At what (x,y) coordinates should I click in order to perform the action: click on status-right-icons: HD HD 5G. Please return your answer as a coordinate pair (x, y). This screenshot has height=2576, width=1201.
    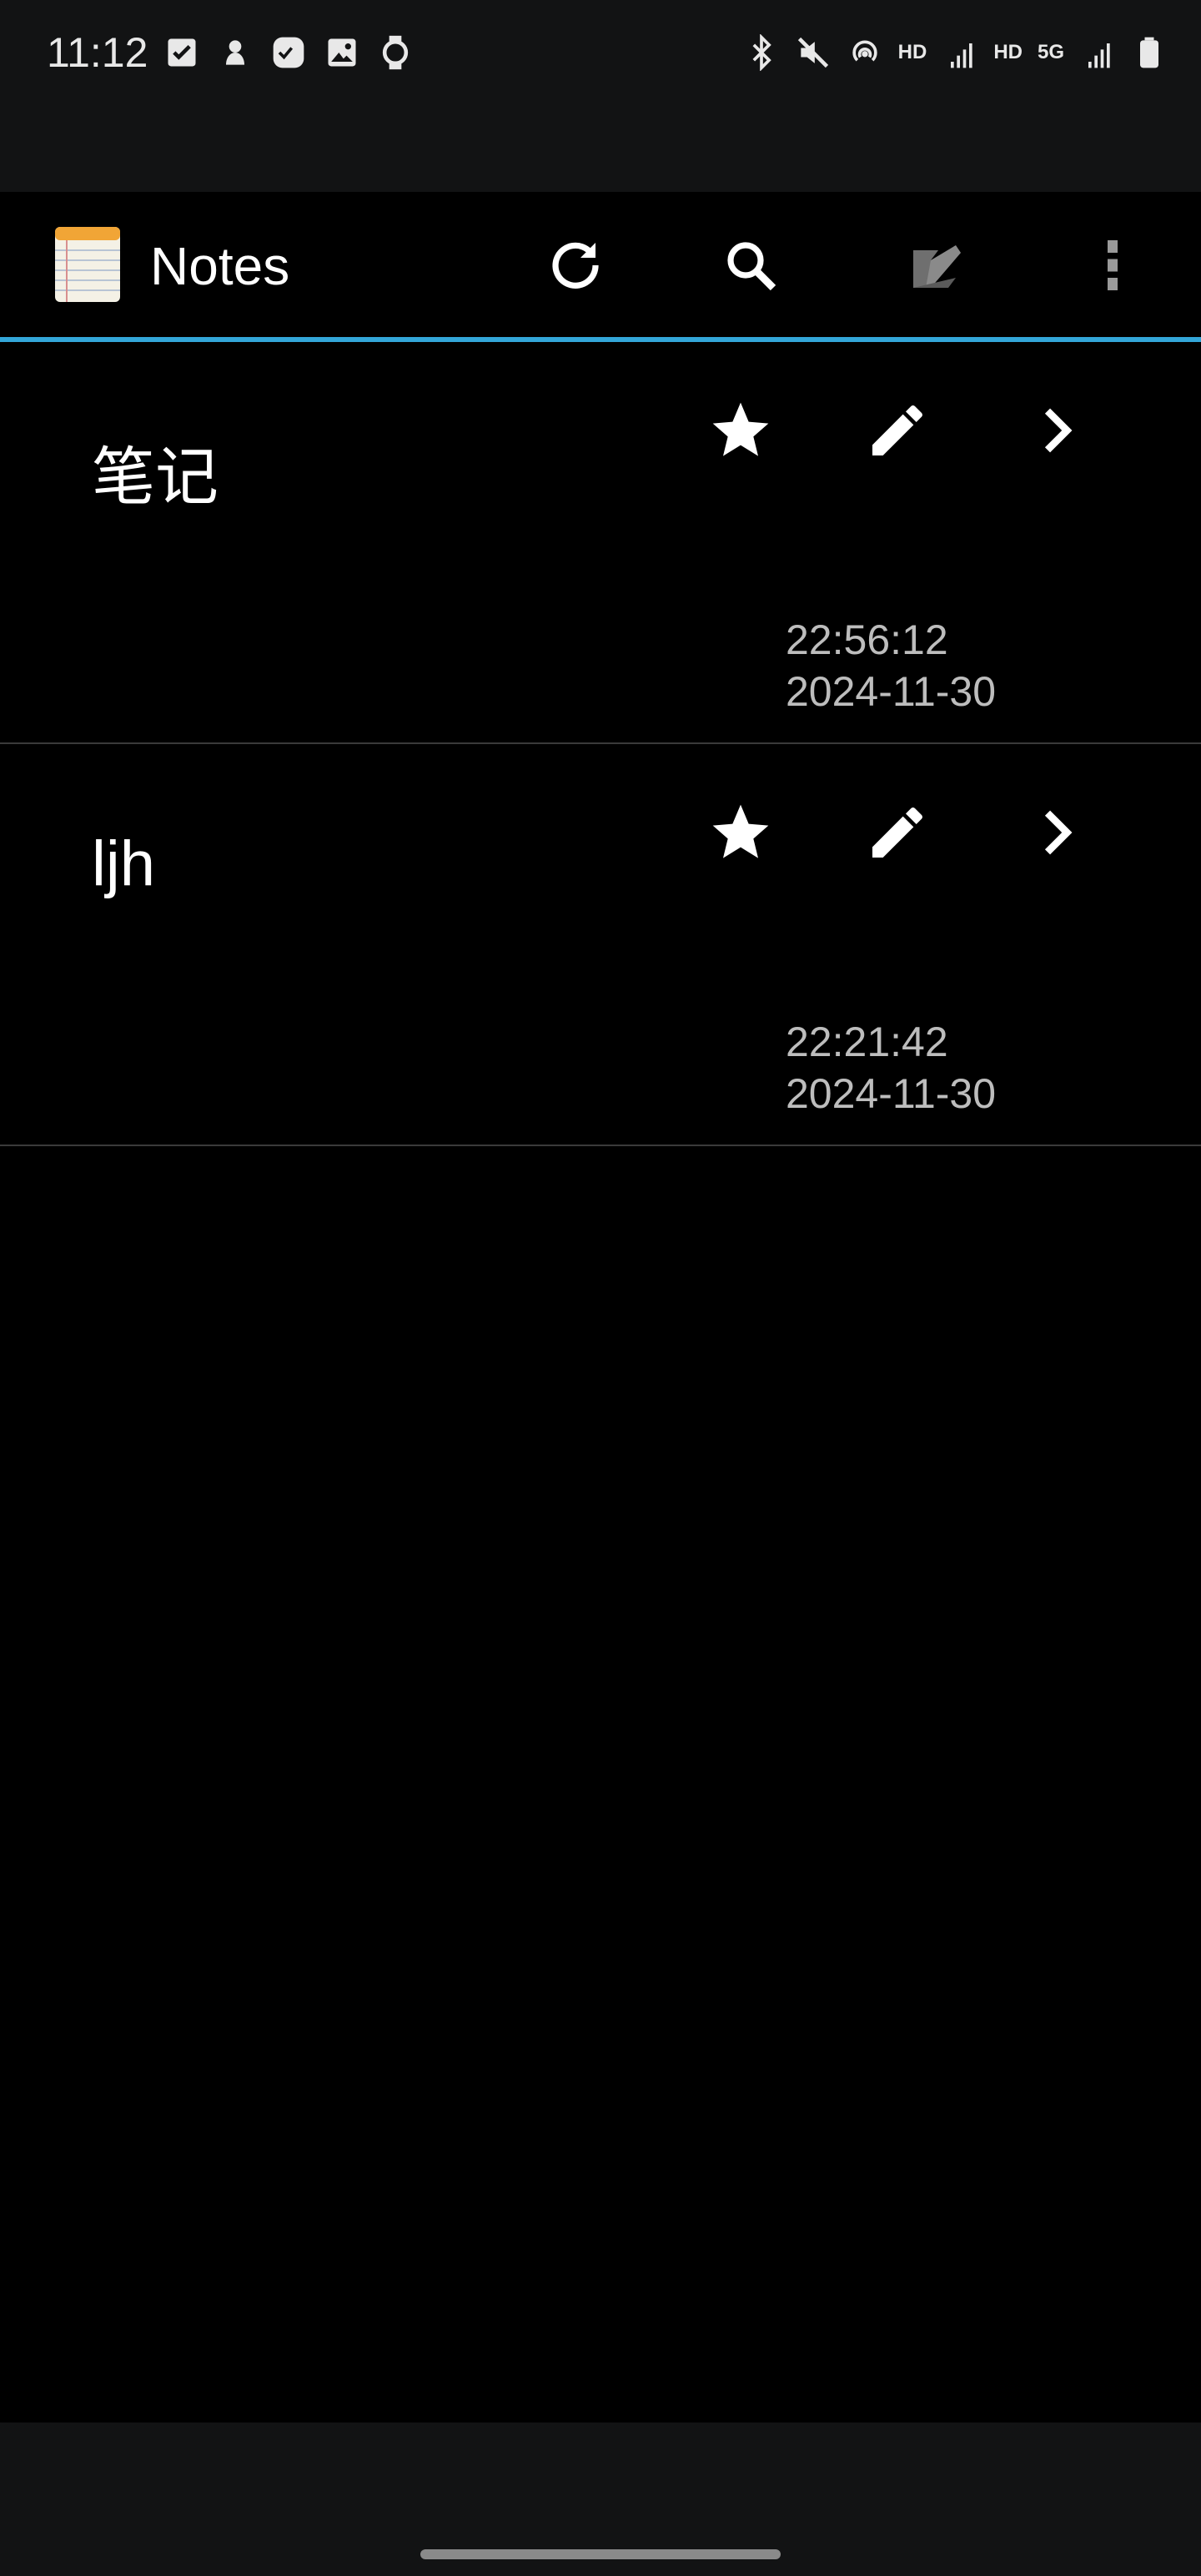
    Looking at the image, I should click on (956, 52).